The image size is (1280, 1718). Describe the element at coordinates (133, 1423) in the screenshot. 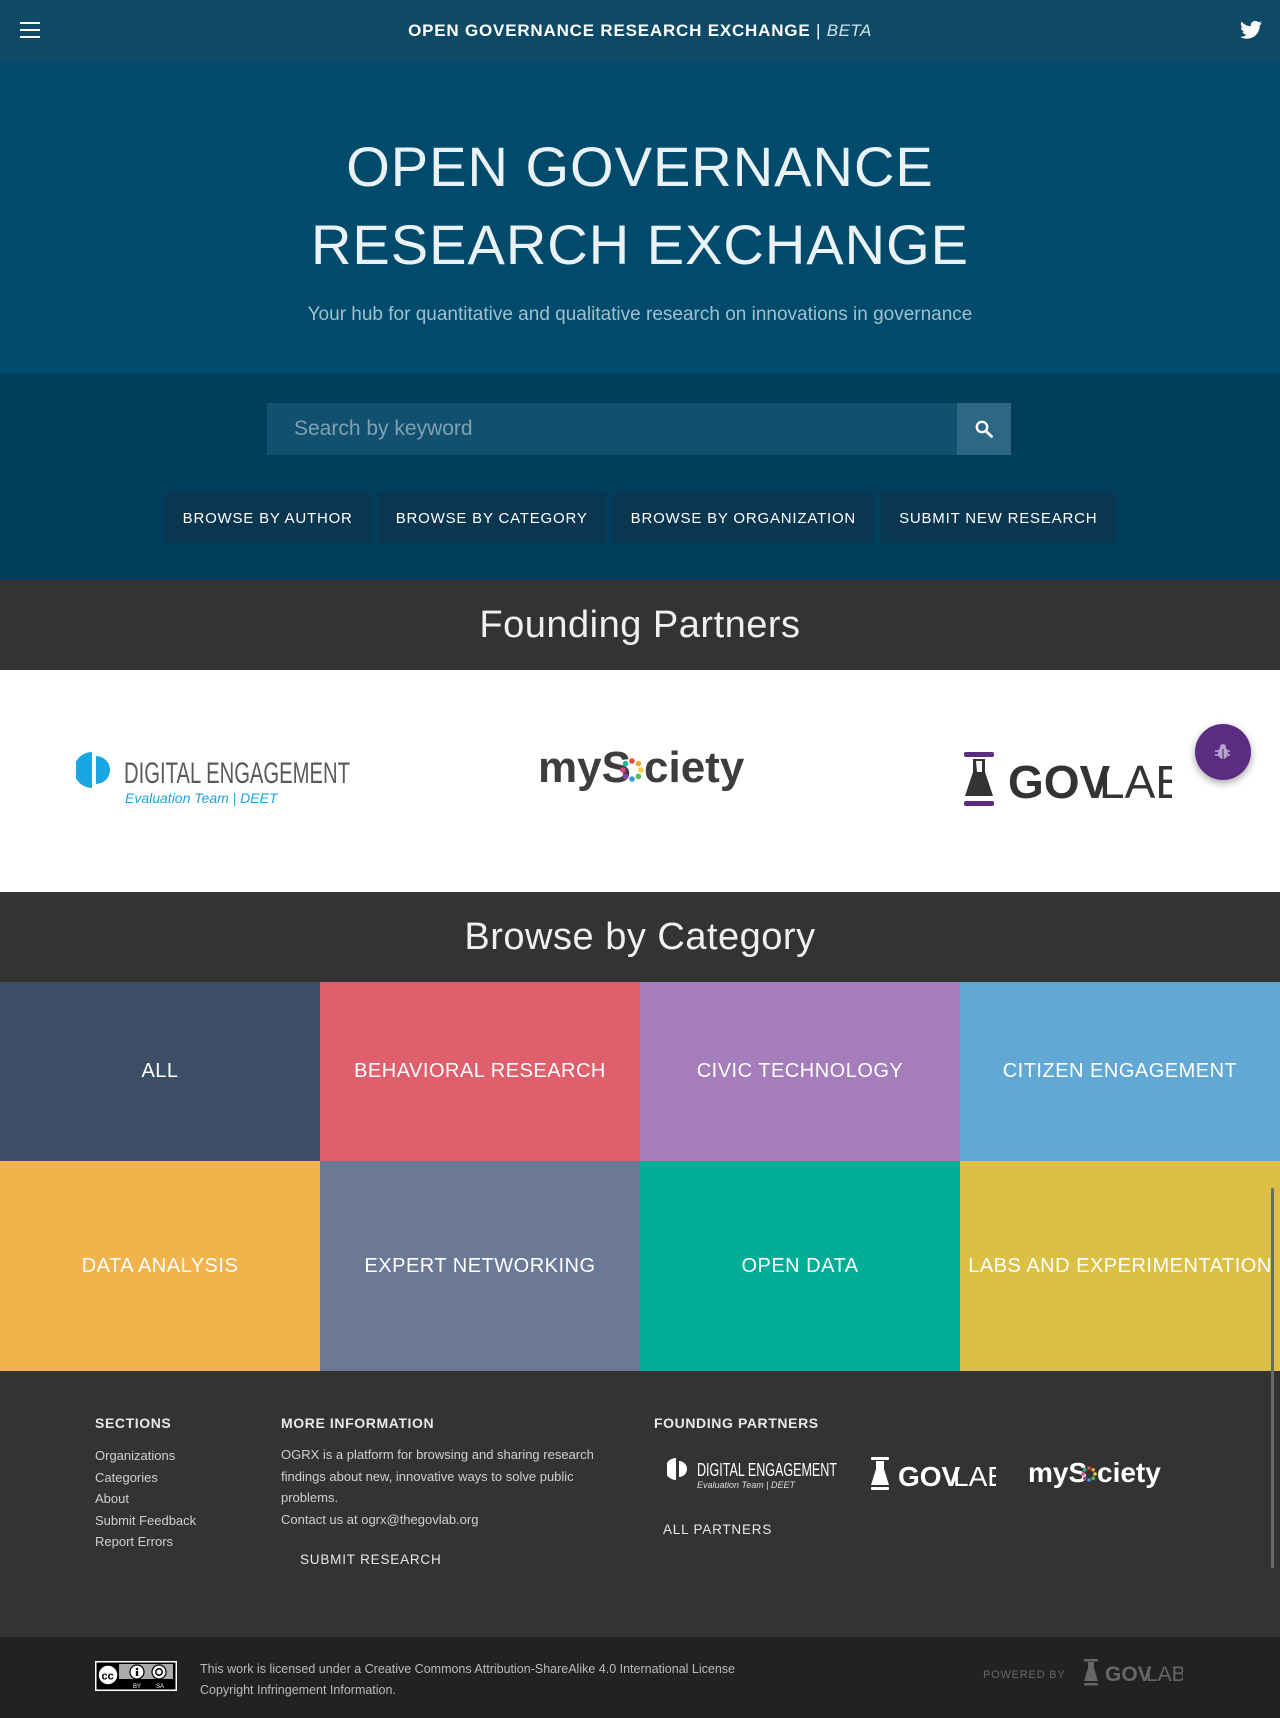

I see `footer-sections-heading: SECTIONS` at that location.